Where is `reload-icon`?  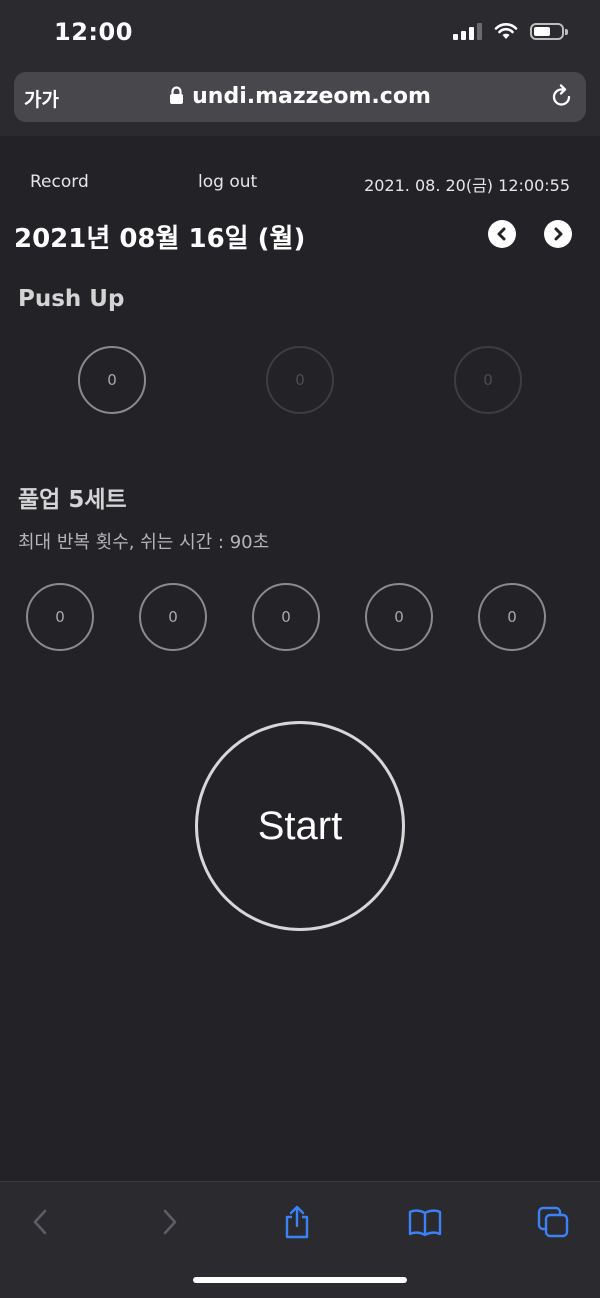 reload-icon is located at coordinates (562, 97).